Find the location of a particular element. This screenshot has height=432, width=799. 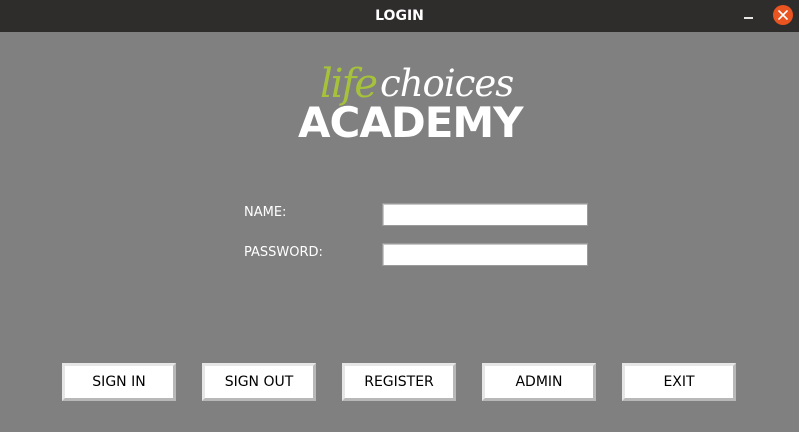

admin-button: ADMIN is located at coordinates (539, 382).